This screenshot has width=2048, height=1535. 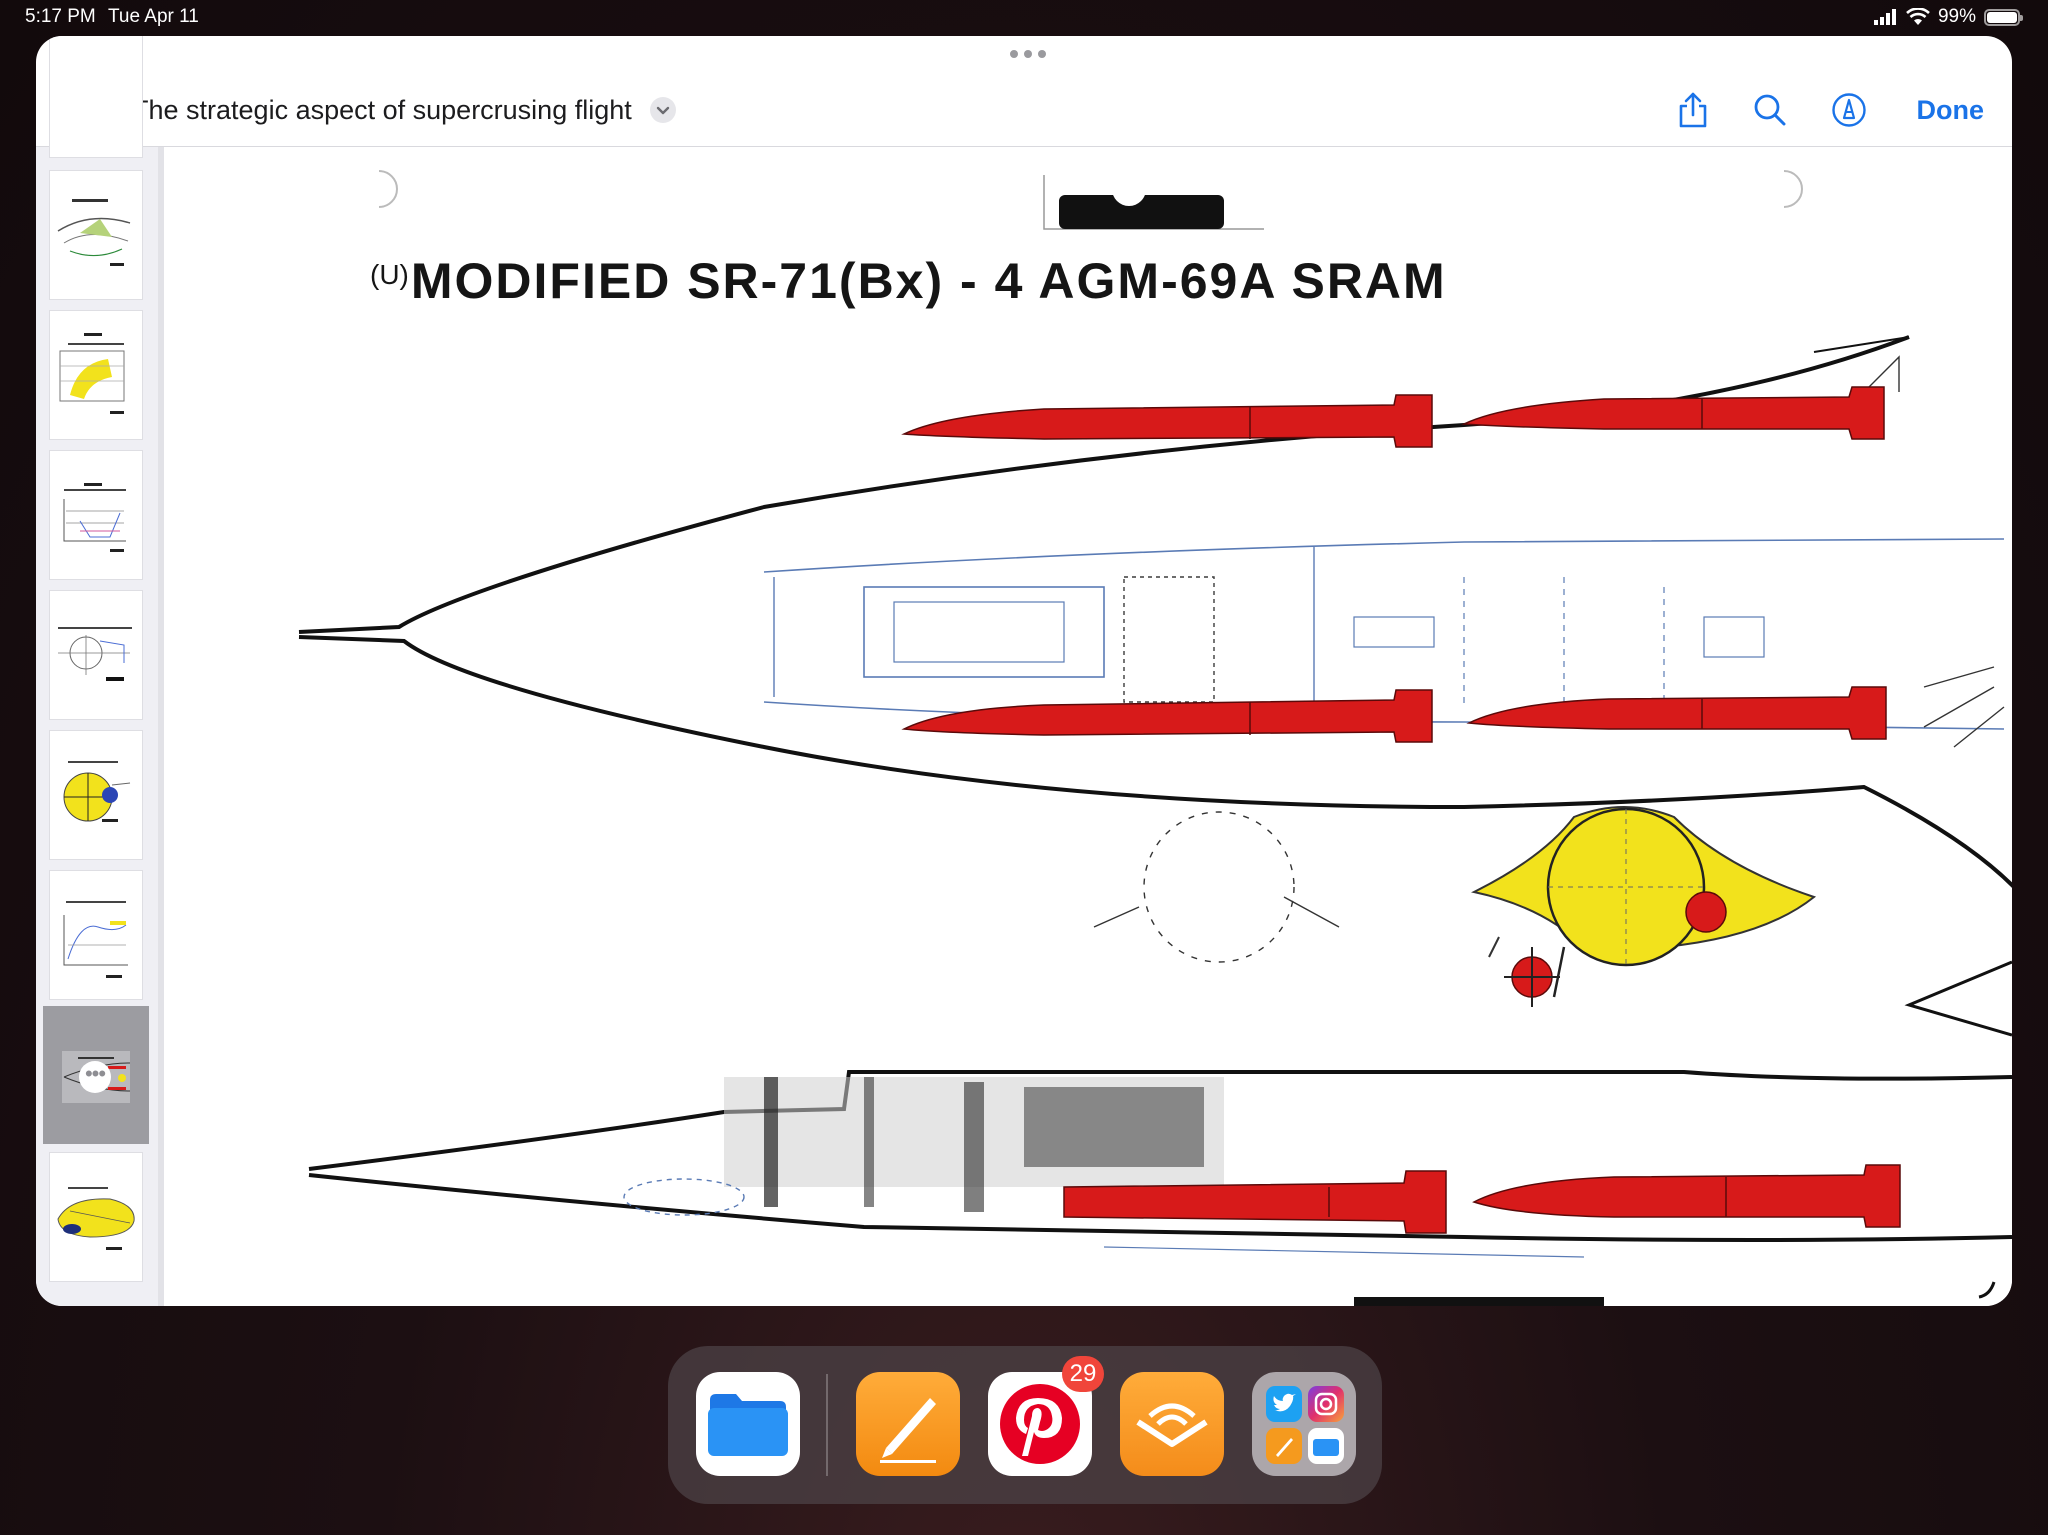 What do you see at coordinates (60, 16) in the screenshot?
I see `status-time: 5:17 PM` at bounding box center [60, 16].